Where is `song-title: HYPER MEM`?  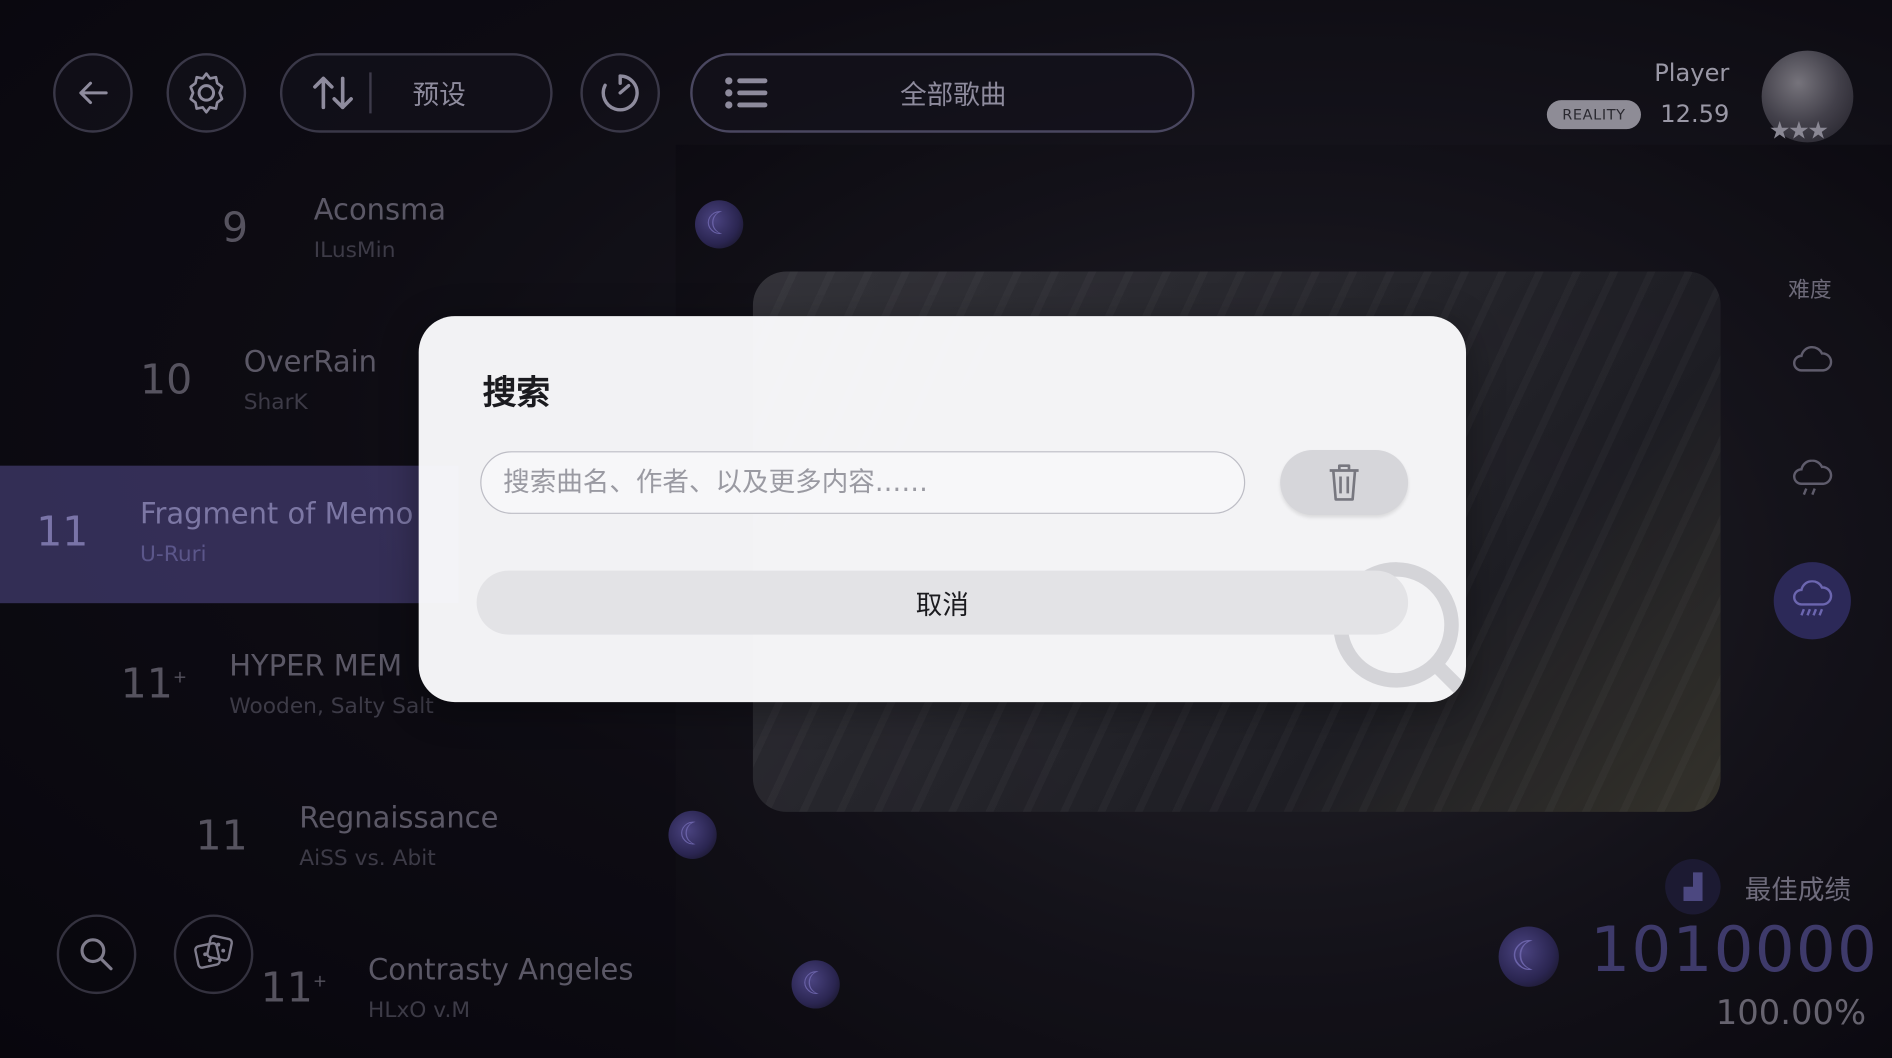 song-title: HYPER MEM is located at coordinates (316, 666).